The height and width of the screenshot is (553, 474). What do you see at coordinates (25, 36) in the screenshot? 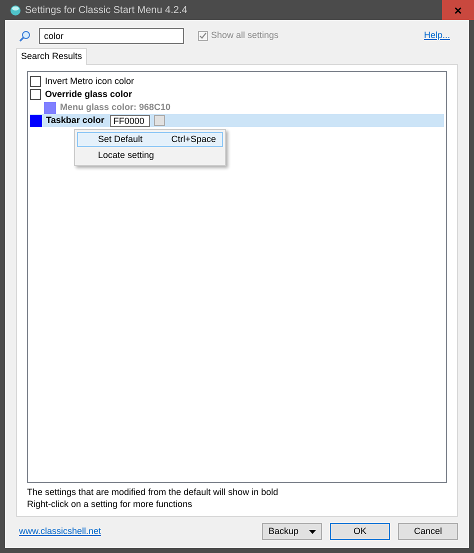
I see `search-icon` at bounding box center [25, 36].